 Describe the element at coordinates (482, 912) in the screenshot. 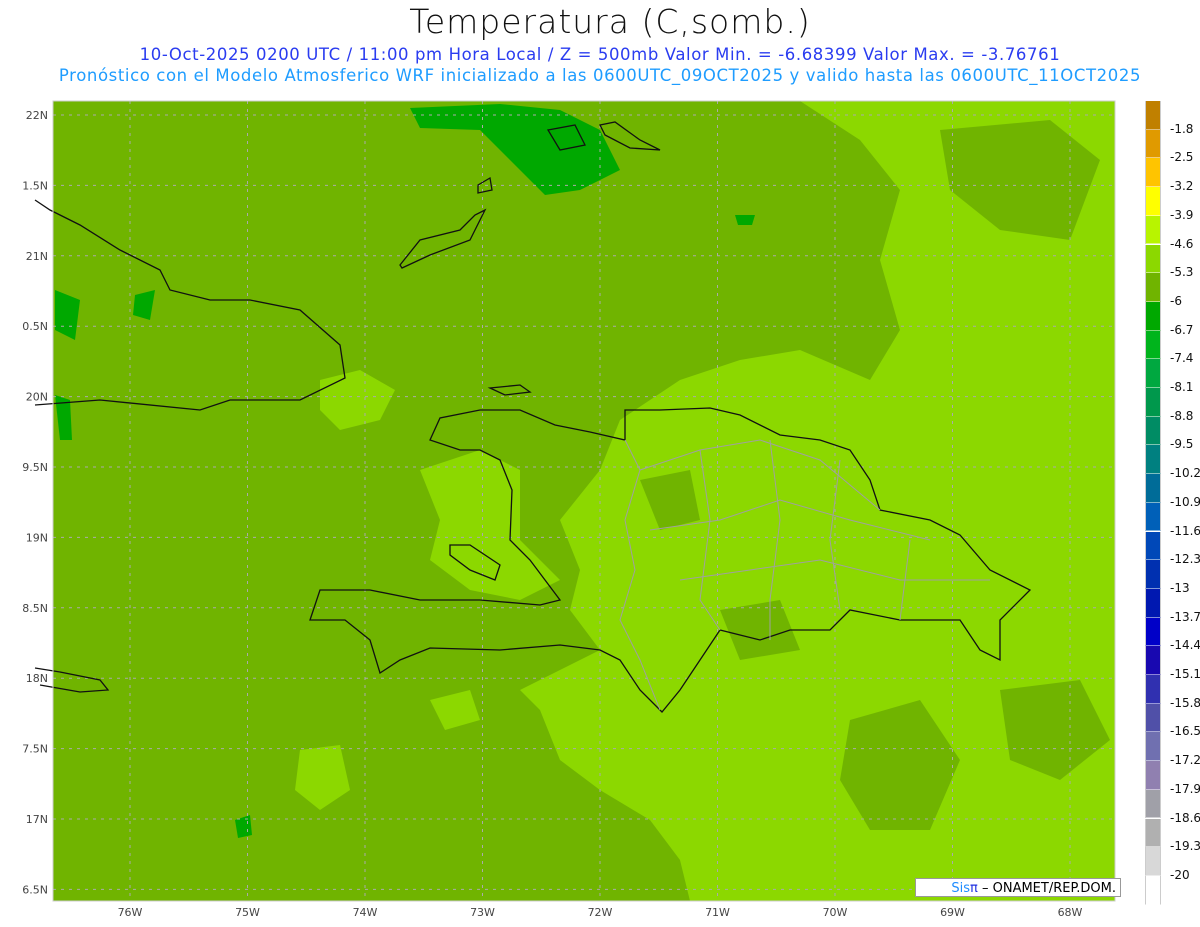

I see `lon-label: 73W` at that location.